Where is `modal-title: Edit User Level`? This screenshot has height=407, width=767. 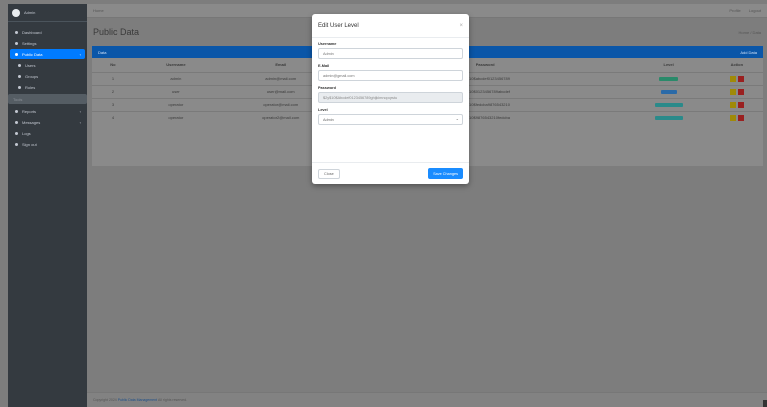 modal-title: Edit User Level is located at coordinates (338, 25).